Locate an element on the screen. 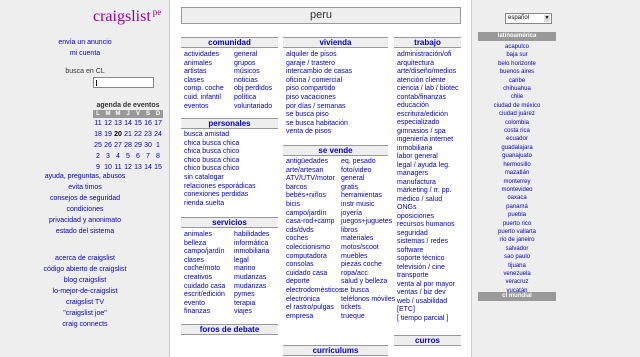  craigslist-joe-link: "craigslist joe" is located at coordinates (85, 313).